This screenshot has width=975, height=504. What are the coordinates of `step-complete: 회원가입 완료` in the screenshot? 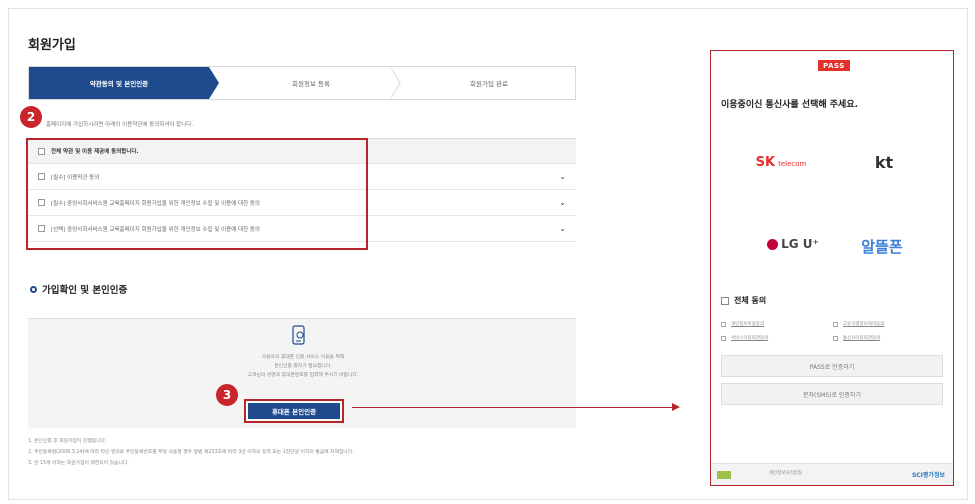 It's located at (489, 84).